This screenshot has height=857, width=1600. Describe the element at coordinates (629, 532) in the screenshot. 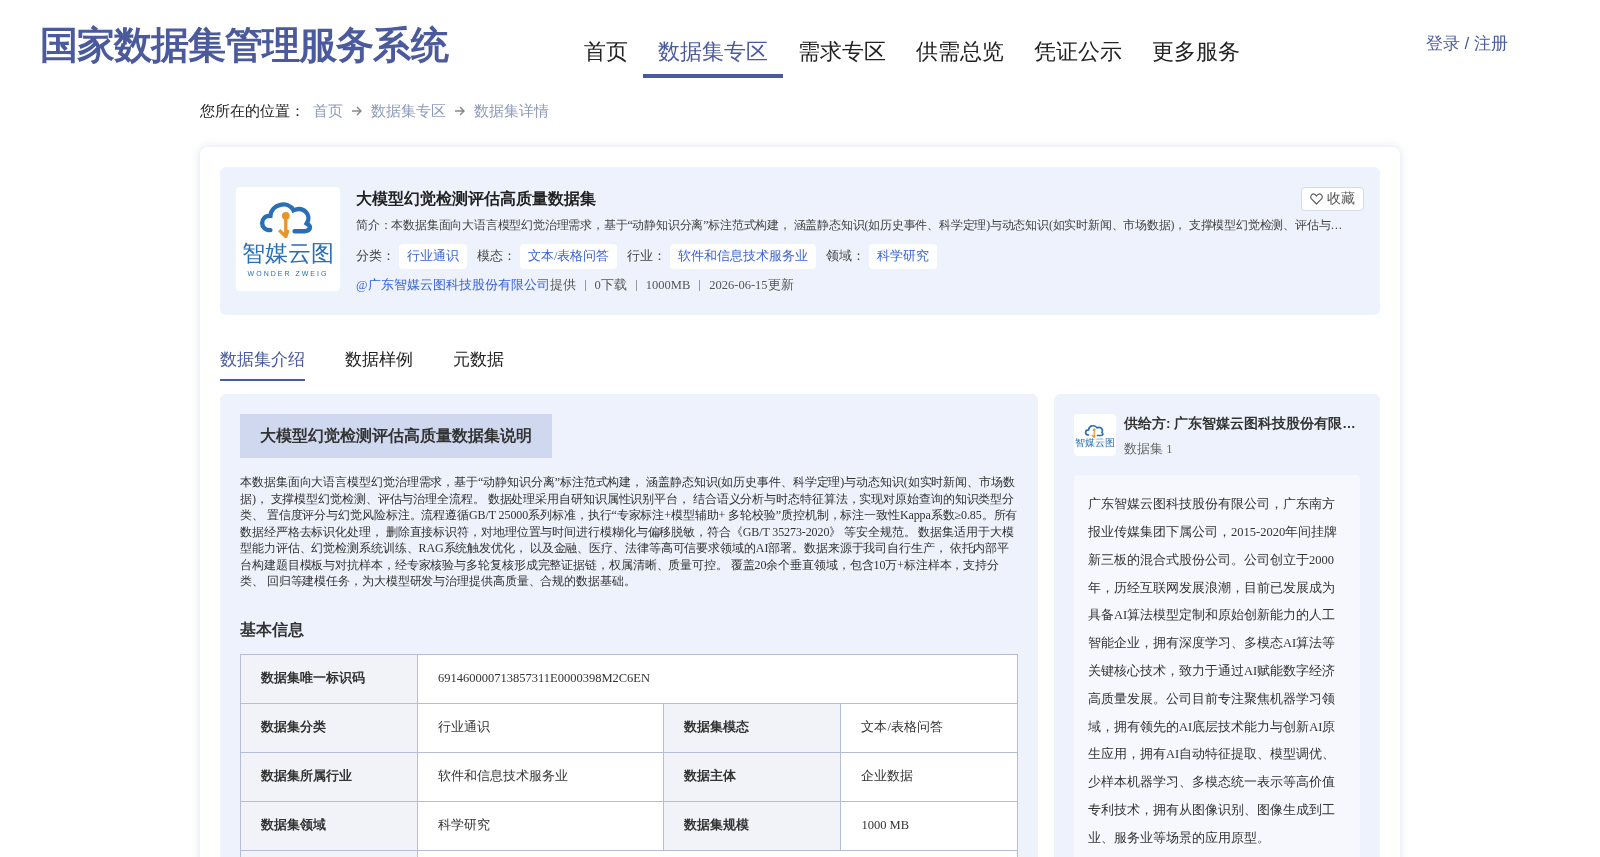

I see `intro-text: 本数据集面向大语言模型幻觉治理需求，基于“动静知识分离”标注范式构建， 涵盖静态知识(如历史事件、科学定理)与动态知识(如实时新闻、市场数据)， 支撑模型幻觉检测、评估与治理全流程。 数据处理采用自研知识属性识别平台， 结合语义分析与时态特征算法，实现对原始查询的知识类型分类、 置信度评分与幻觉风险标注。流程遵循GB/T 25000系列标准，执行“专家标注+模型辅助+ 多轮校验”质控机制，标注一致性Kappa系数≥0.85。所有数据经严格去标识化处理， 删除直接标识符，对地理位置与时间进行模糊化与偏移脱敏，符合《GB/T 35273-2020》 等安全规范。 数据集适用于大模型能力评估、幻觉检测系统训练、RAG系统触发优化， 以及金融、医疗、法律等高可信要求领域的AI部署。数据来源于我司自行生产， 依托内部平台构建题目模板与对抗样本，经专家核验与多轮复核形成完整证据链，权属清晰、质量可控。 覆盖20余个垂直领域，包含10万+标注样本，支持分类、 回归等建模任务，为大模型研发与治理提供高质量、合规的数据基础。` at that location.